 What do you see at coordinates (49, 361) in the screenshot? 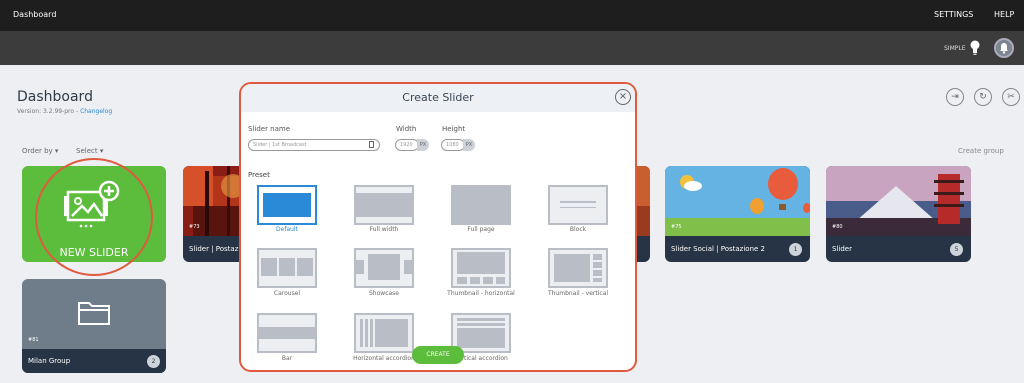
I see `group-name: Milan Group` at bounding box center [49, 361].